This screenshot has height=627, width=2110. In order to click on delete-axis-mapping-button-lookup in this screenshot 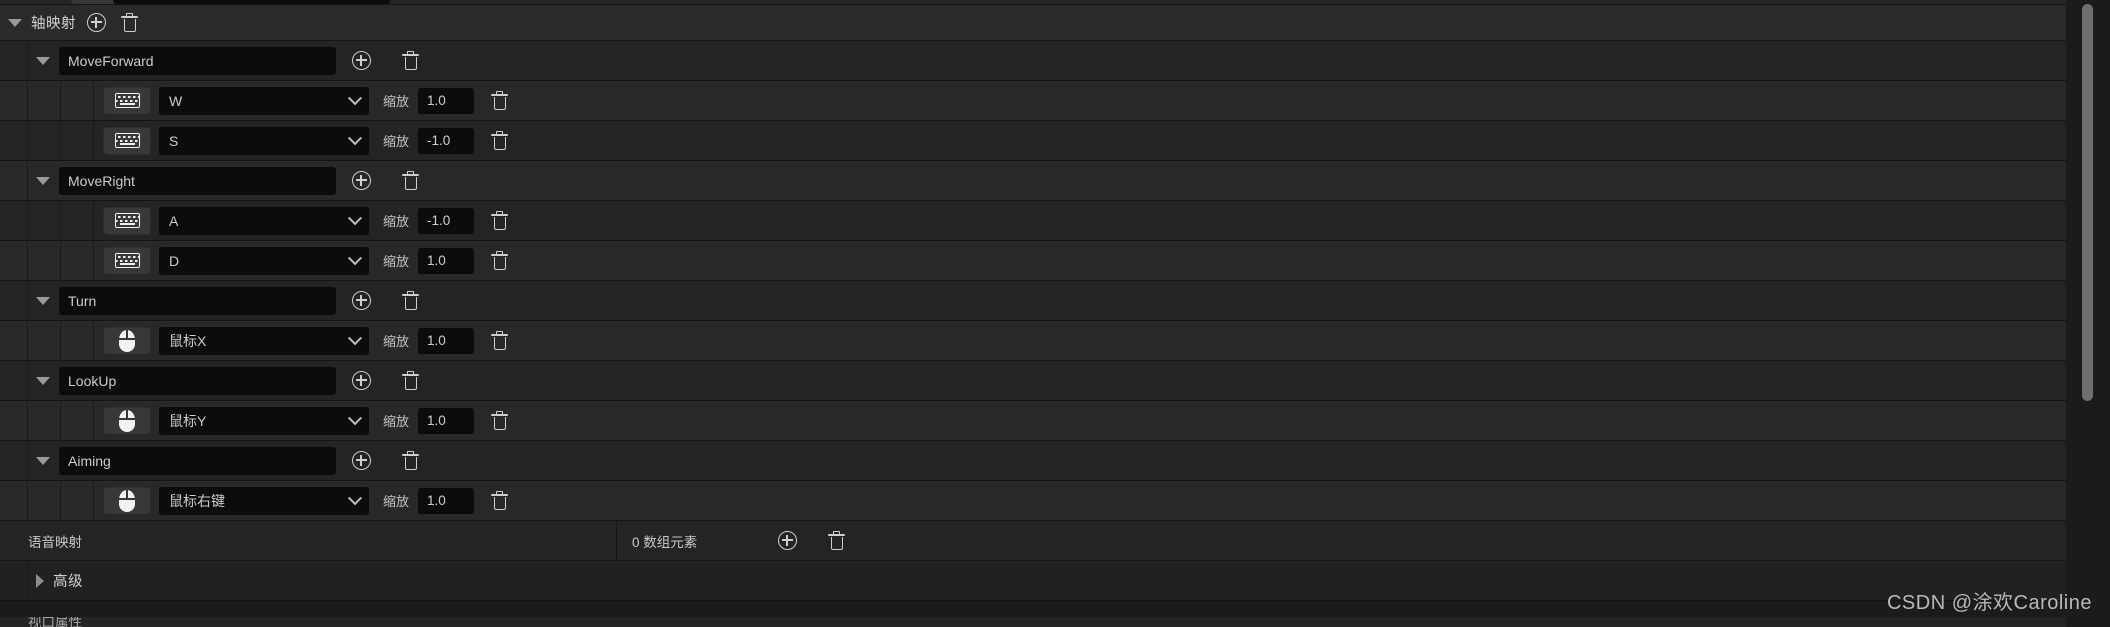, I will do `click(410, 380)`.